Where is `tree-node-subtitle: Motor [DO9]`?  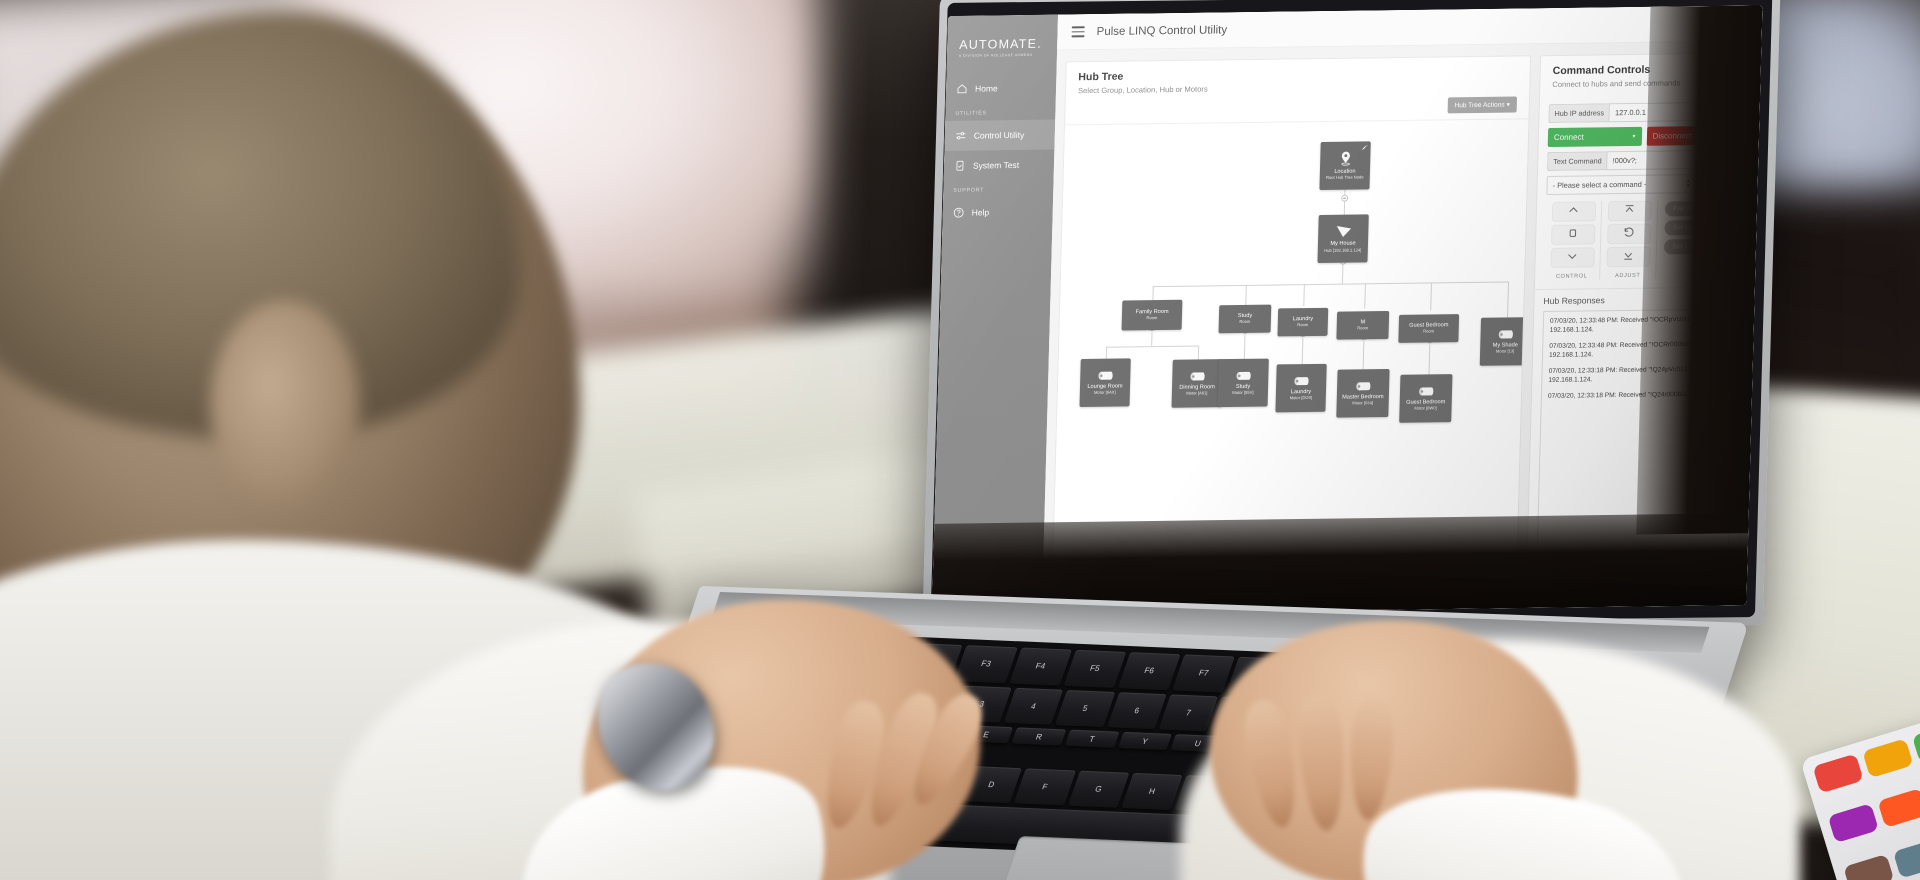
tree-node-subtitle: Motor [DO9] is located at coordinates (1301, 398).